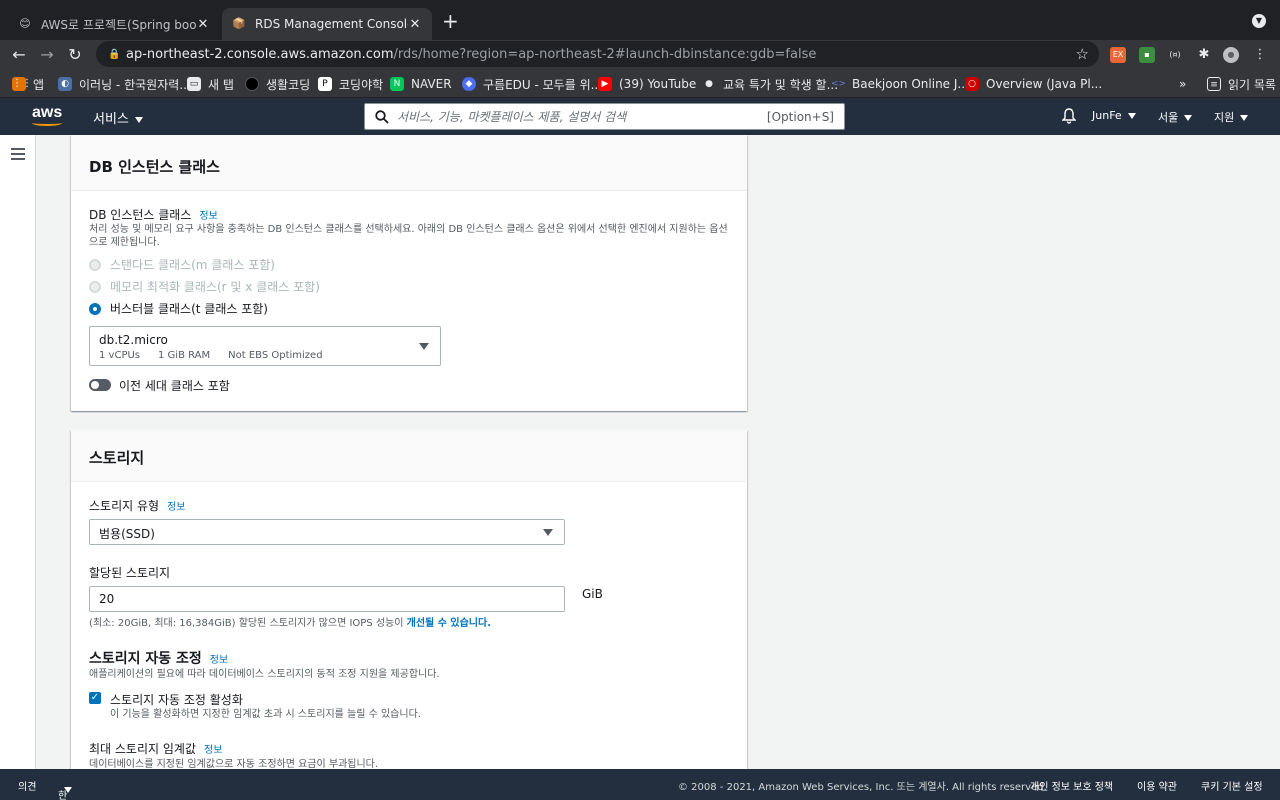 Image resolution: width=1280 pixels, height=800 pixels. Describe the element at coordinates (1241, 84) in the screenshot. I see `reading-list-button: ≡ 읽기 목록` at that location.